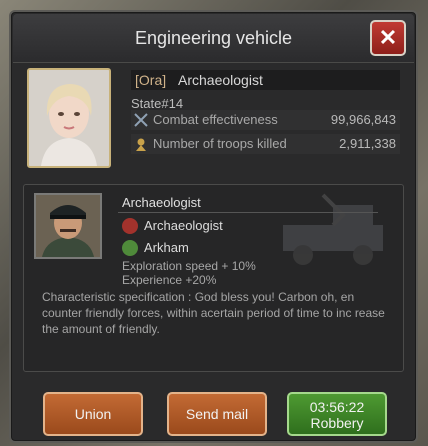 The image size is (428, 446). What do you see at coordinates (217, 414) in the screenshot?
I see `send-mail-button: Send mail` at bounding box center [217, 414].